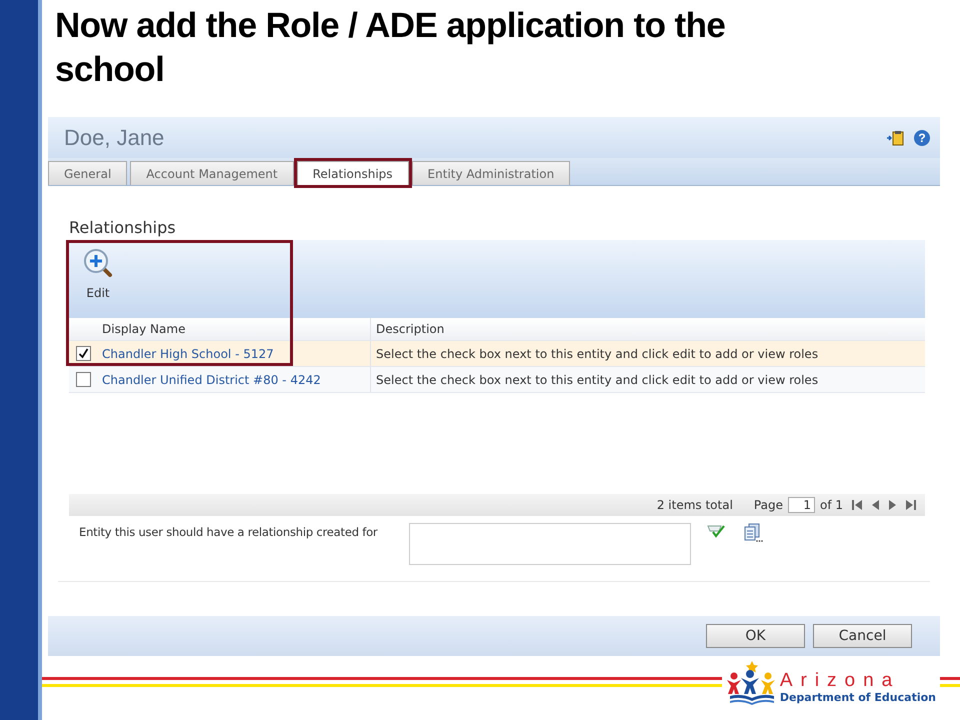 This screenshot has height=720, width=960. Describe the element at coordinates (755, 636) in the screenshot. I see `dialog-button: OK` at that location.